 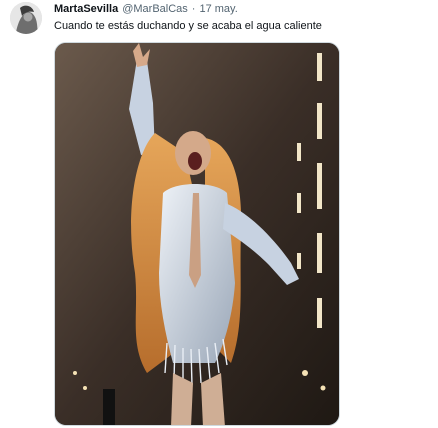 What do you see at coordinates (240, 11) in the screenshot?
I see `tweet-header: MartaSevilla @MarBalCas · 17 may.` at bounding box center [240, 11].